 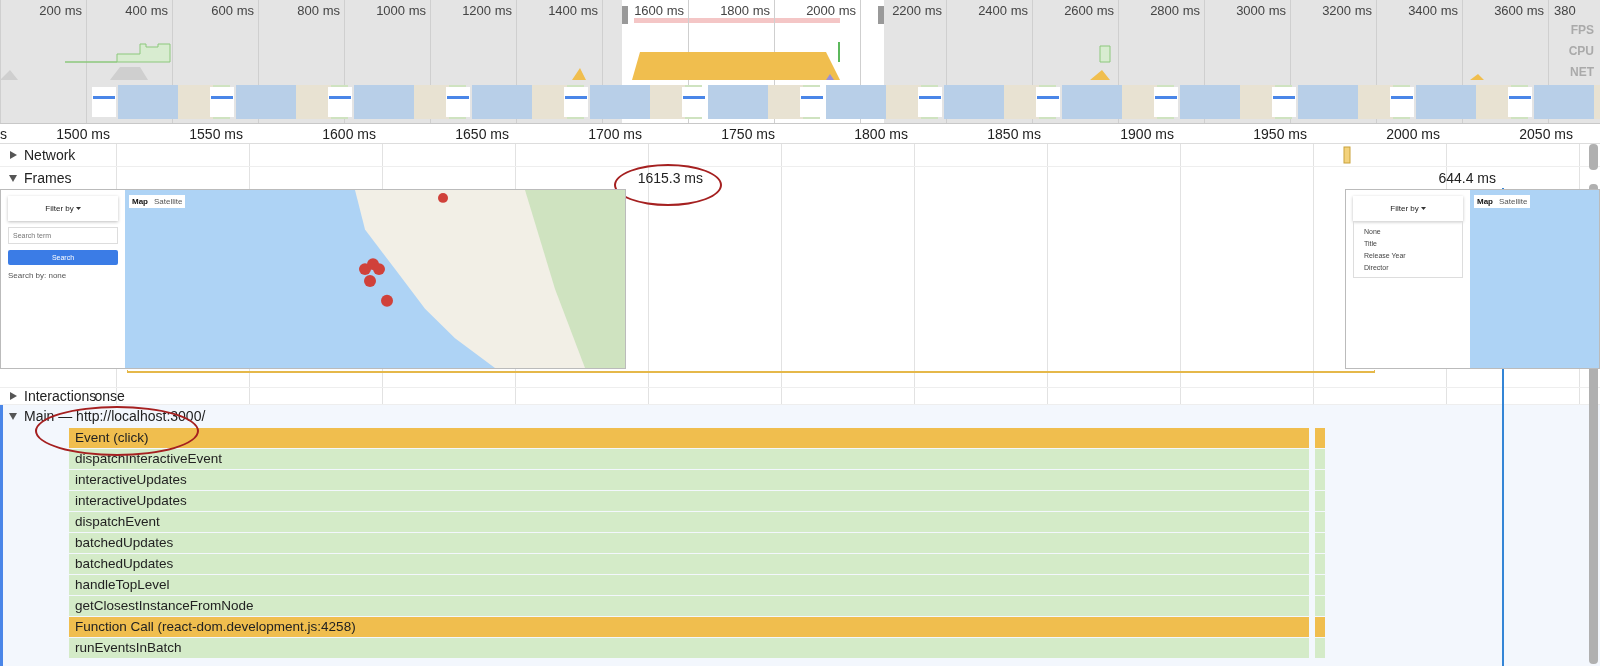 What do you see at coordinates (1280, 133) in the screenshot?
I see `time-tick: 1950 ms` at bounding box center [1280, 133].